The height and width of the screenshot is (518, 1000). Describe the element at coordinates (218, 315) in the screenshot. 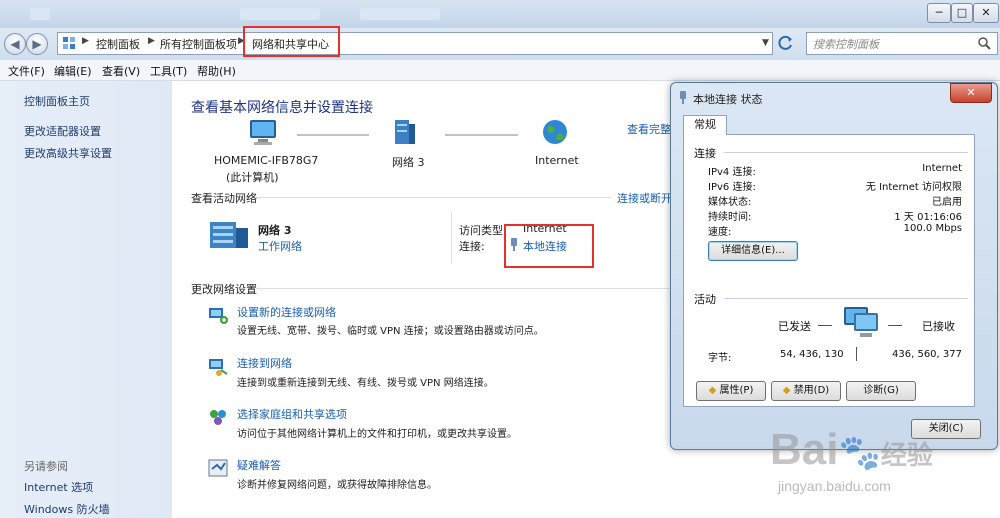

I see `setup-connection-icon` at that location.